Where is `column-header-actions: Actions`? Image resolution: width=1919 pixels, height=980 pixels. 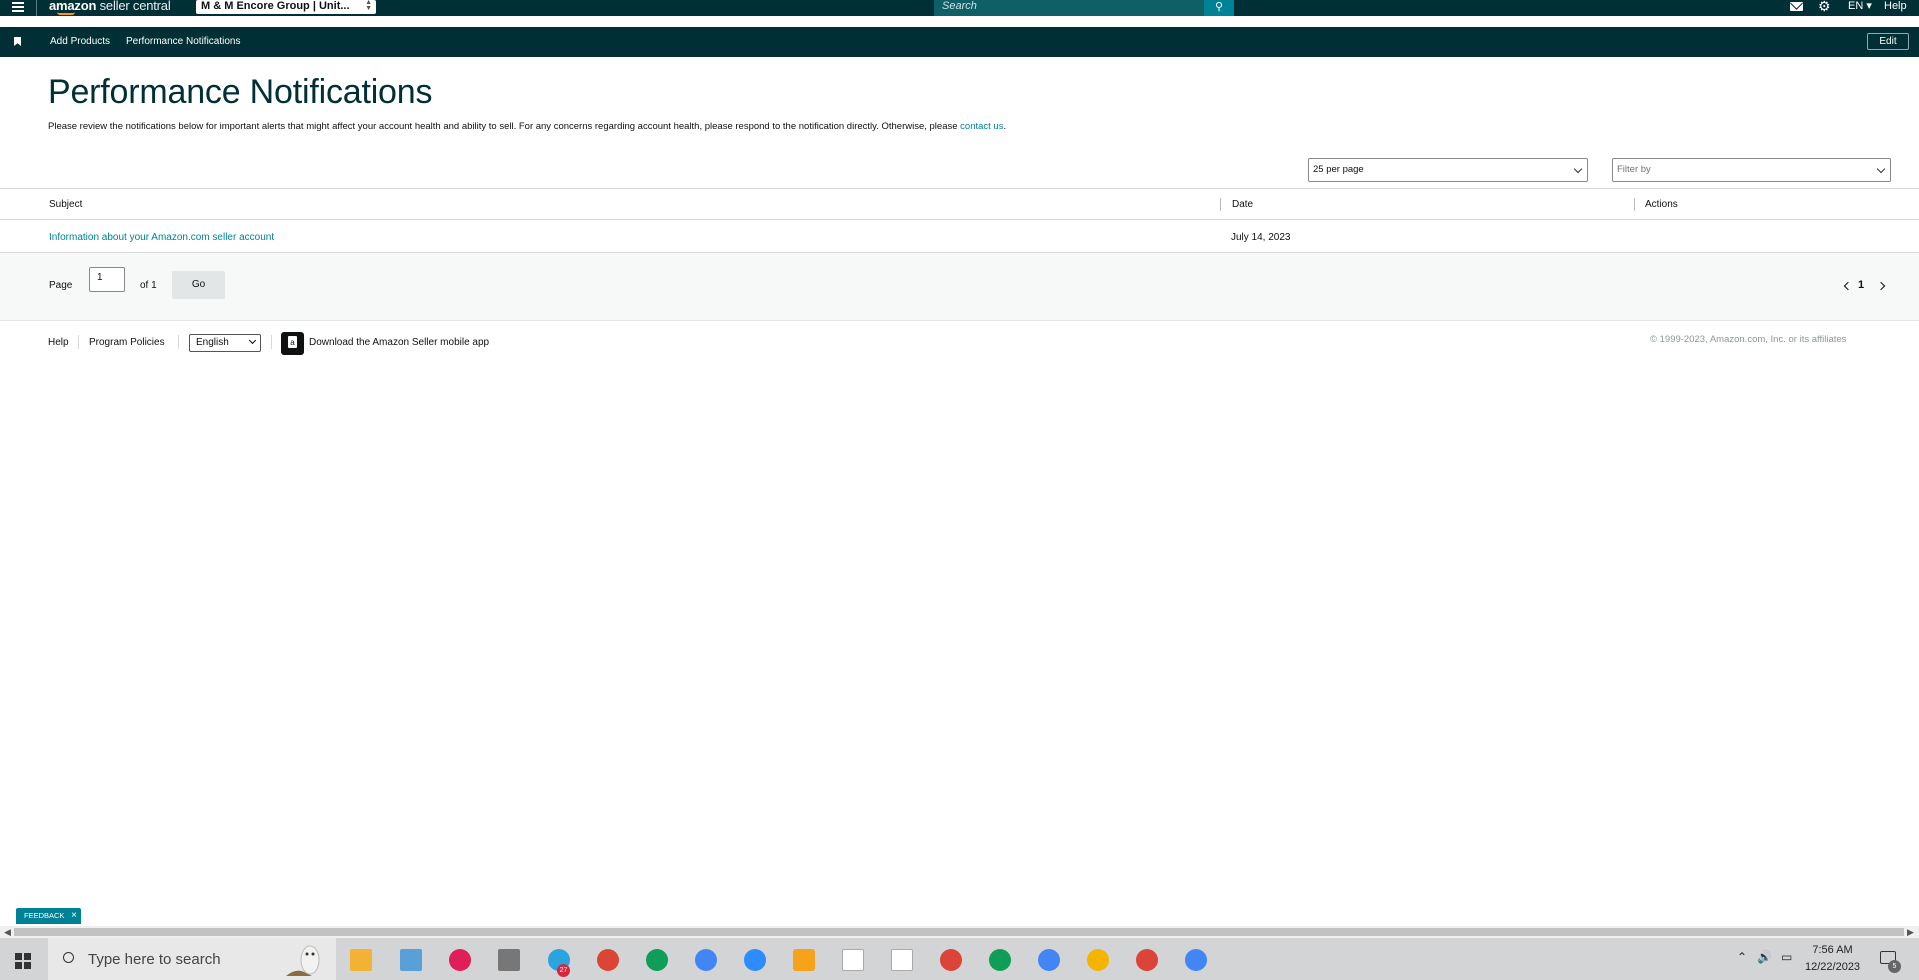
column-header-actions: Actions is located at coordinates (1661, 204).